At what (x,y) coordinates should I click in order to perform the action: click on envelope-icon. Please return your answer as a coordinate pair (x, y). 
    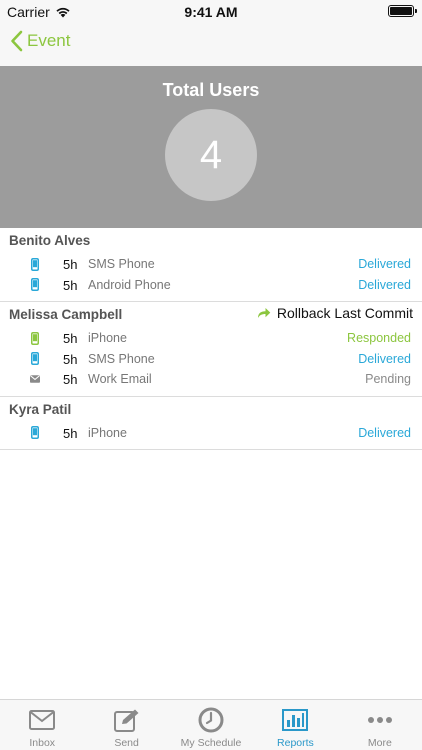
    Looking at the image, I should click on (35, 379).